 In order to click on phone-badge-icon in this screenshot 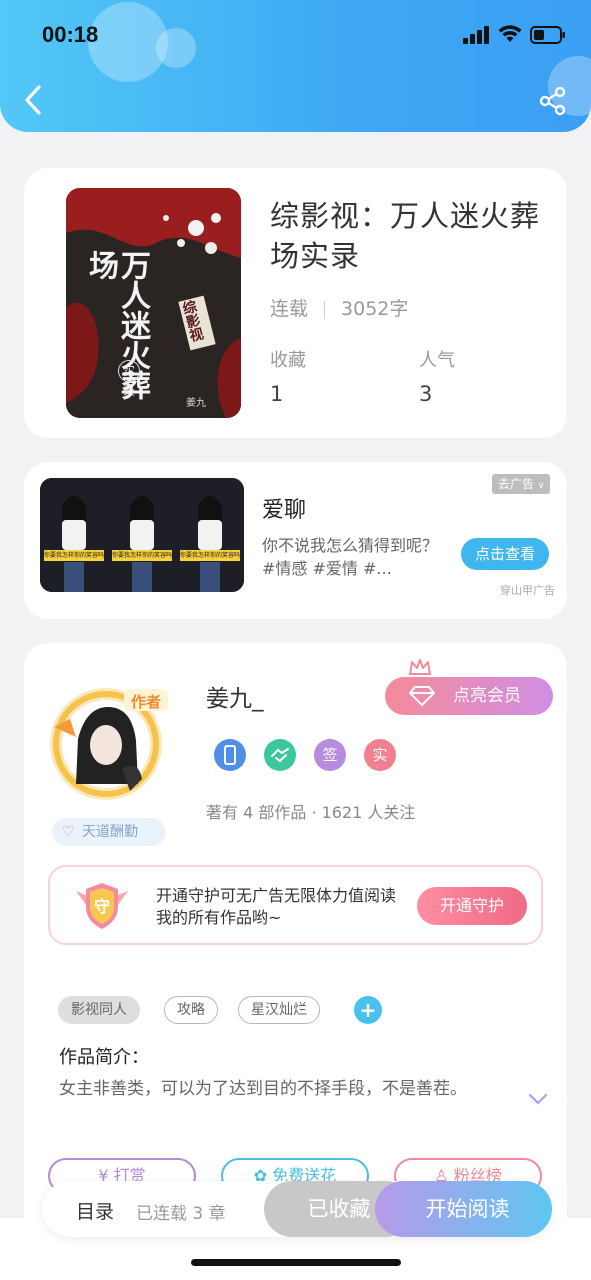, I will do `click(230, 755)`.